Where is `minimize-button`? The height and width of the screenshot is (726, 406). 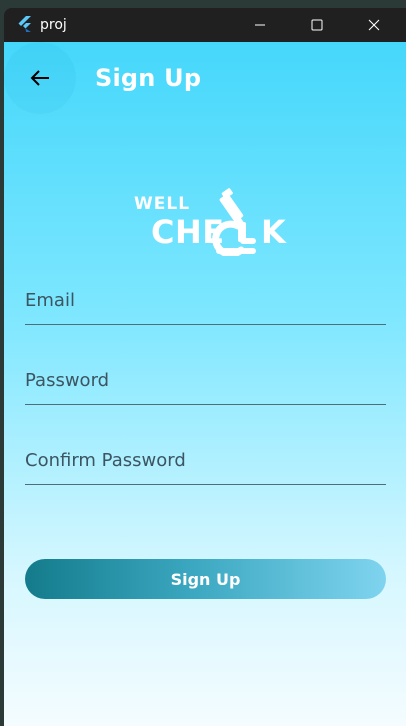 minimize-button is located at coordinates (260, 25).